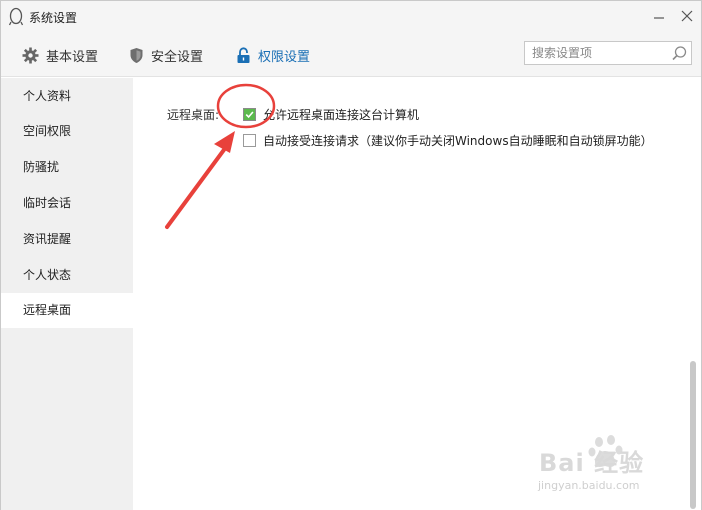 The image size is (702, 510). Describe the element at coordinates (193, 115) in the screenshot. I see `remote-desktop-section-label: 远程桌面:` at that location.